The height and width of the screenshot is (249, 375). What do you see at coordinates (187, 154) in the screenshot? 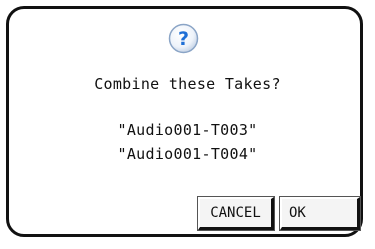
I see `take-name-2: "Audio001-T004"` at bounding box center [187, 154].